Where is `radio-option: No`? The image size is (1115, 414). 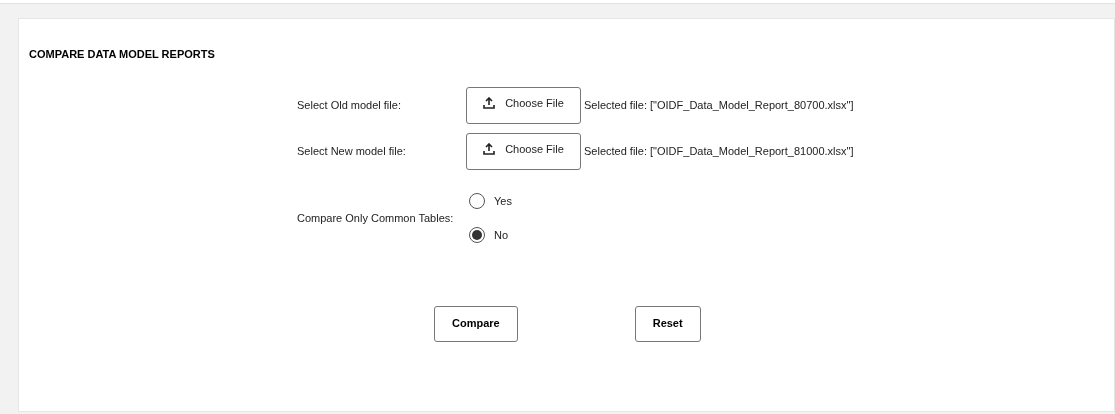
radio-option: No is located at coordinates (490, 235).